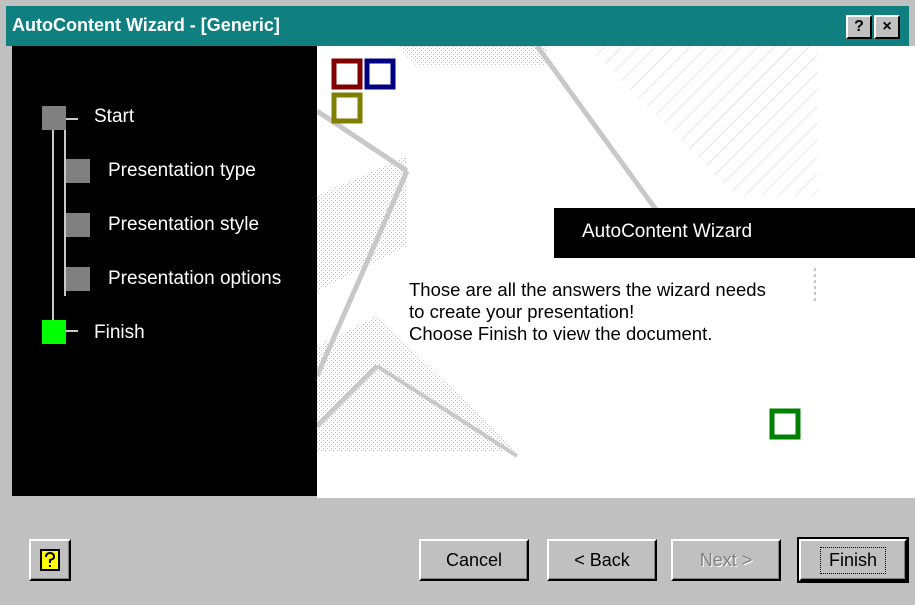  Describe the element at coordinates (602, 560) in the screenshot. I see `back-button: < Back` at that location.